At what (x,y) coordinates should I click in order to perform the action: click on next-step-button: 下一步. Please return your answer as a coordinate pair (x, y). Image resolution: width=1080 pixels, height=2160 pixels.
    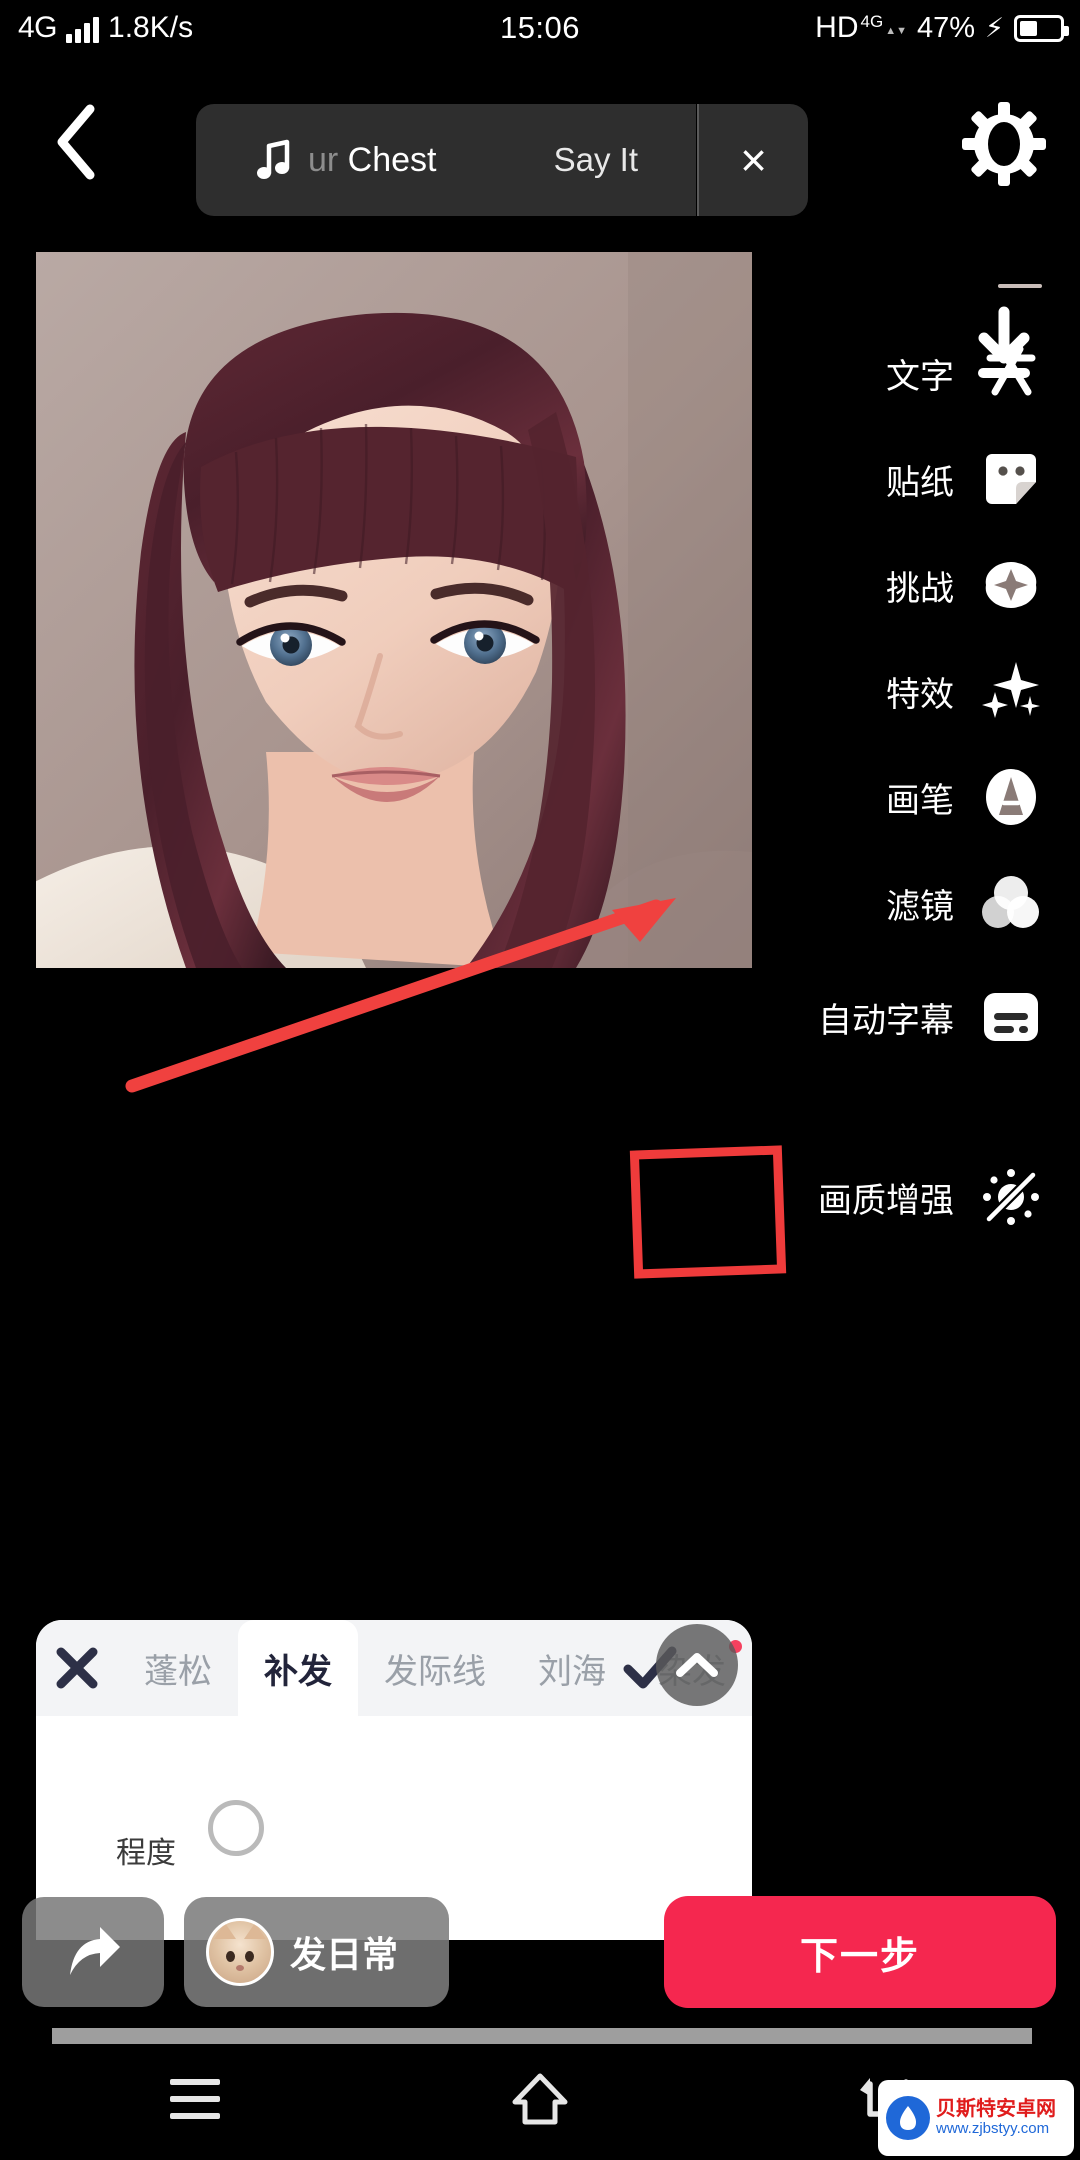
    Looking at the image, I should click on (860, 1952).